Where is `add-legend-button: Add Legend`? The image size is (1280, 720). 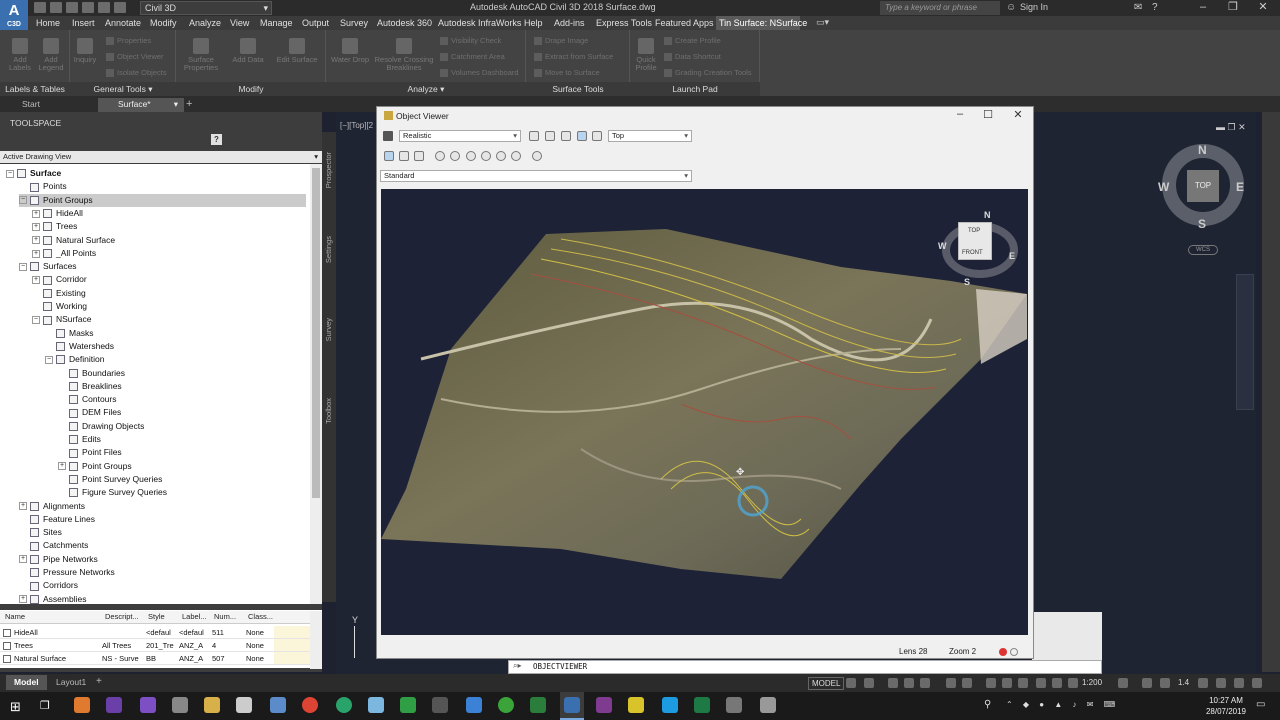 add-legend-button: Add Legend is located at coordinates (51, 55).